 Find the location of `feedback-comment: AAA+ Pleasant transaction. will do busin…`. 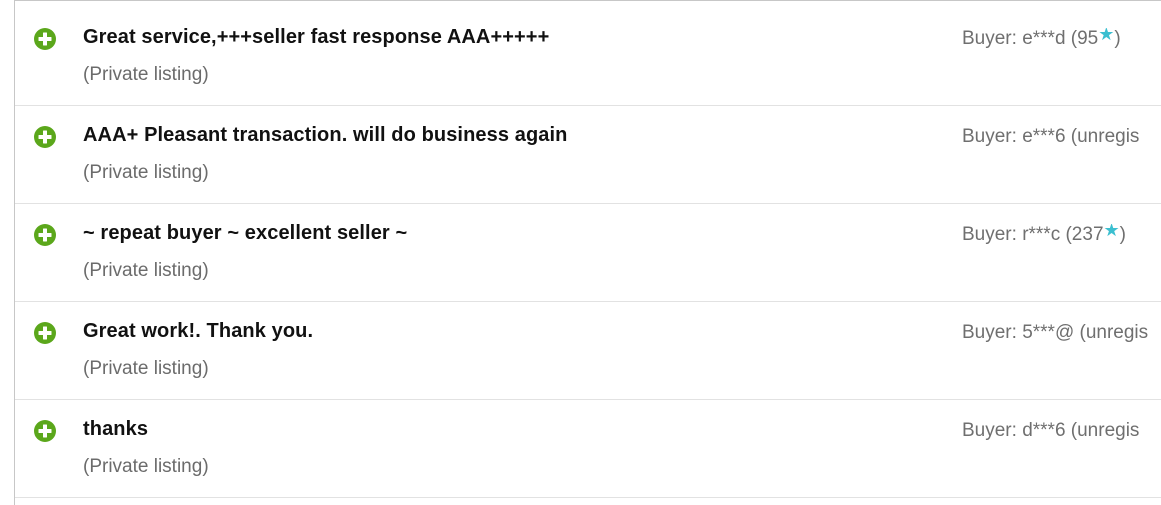

feedback-comment: AAA+ Pleasant transaction. will do busin… is located at coordinates (325, 135).